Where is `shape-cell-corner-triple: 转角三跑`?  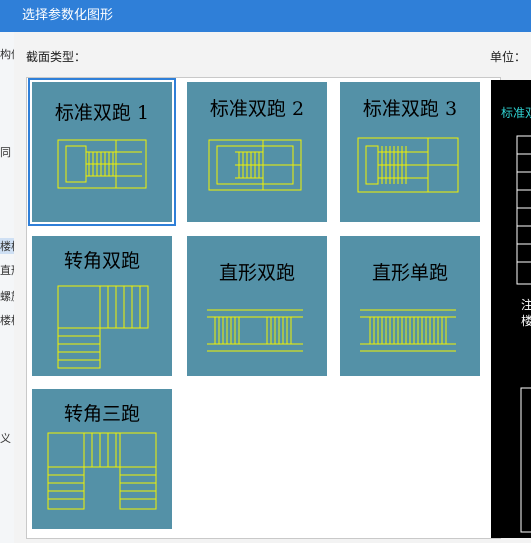
shape-cell-corner-triple: 转角三跑 is located at coordinates (102, 459).